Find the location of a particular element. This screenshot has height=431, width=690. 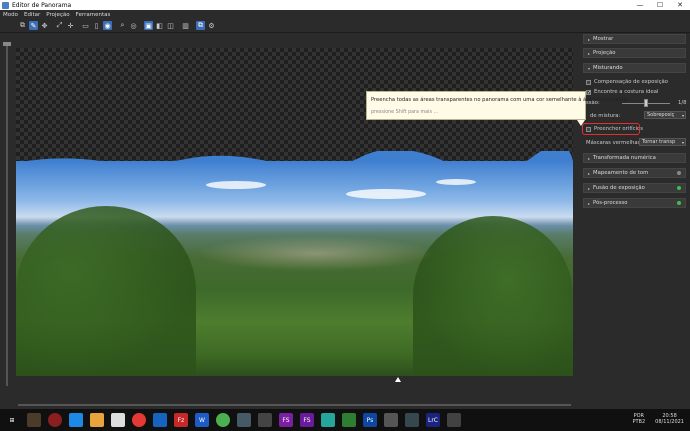

preview-icon: ⧉ is located at coordinates (200, 25).